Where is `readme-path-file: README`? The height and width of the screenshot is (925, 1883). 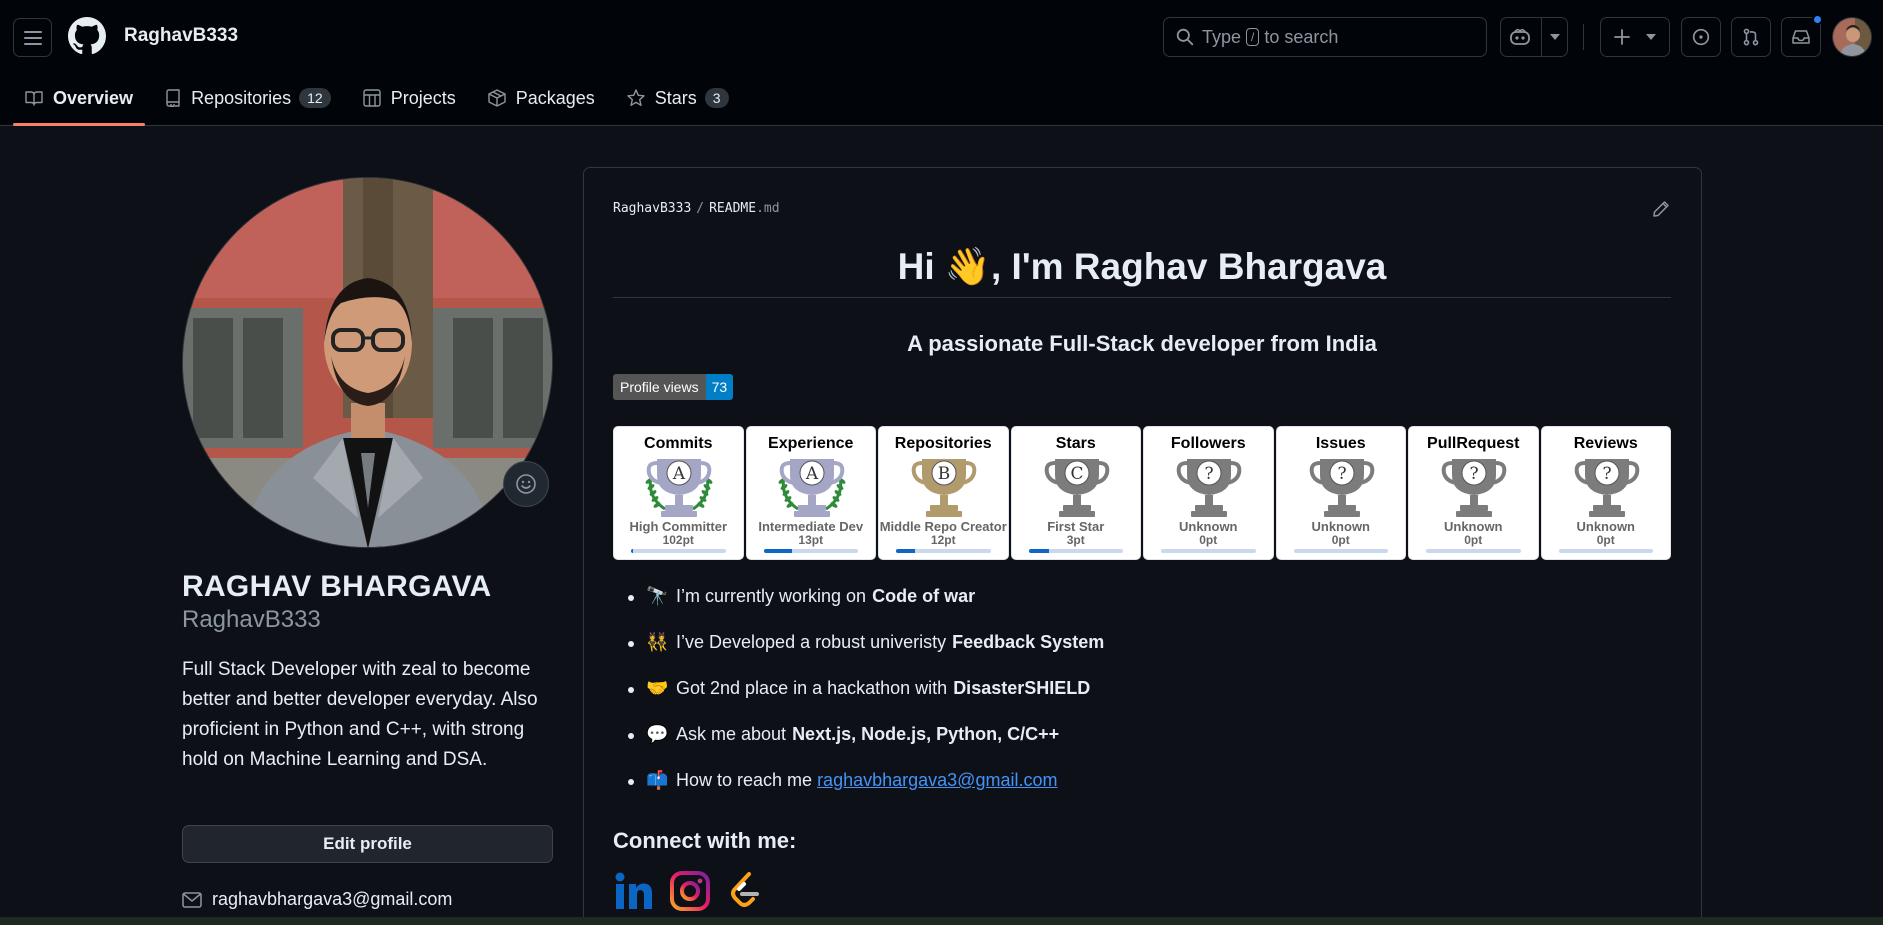 readme-path-file: README is located at coordinates (733, 208).